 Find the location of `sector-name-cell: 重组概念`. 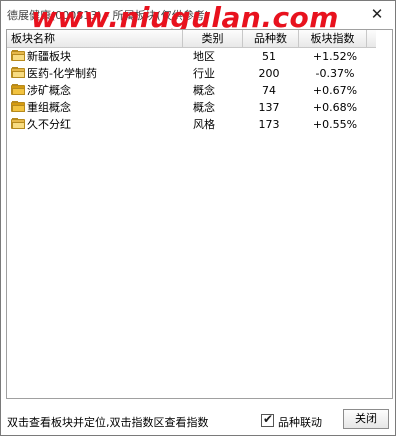

sector-name-cell: 重组概念 is located at coordinates (41, 107).